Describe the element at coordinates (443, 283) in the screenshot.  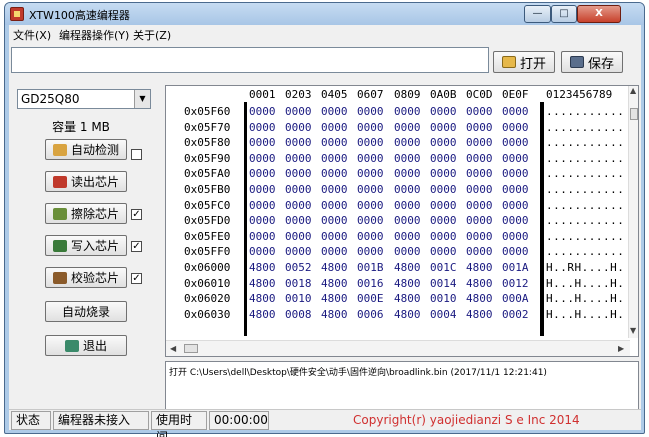
I see `hex-cell: 0014` at that location.